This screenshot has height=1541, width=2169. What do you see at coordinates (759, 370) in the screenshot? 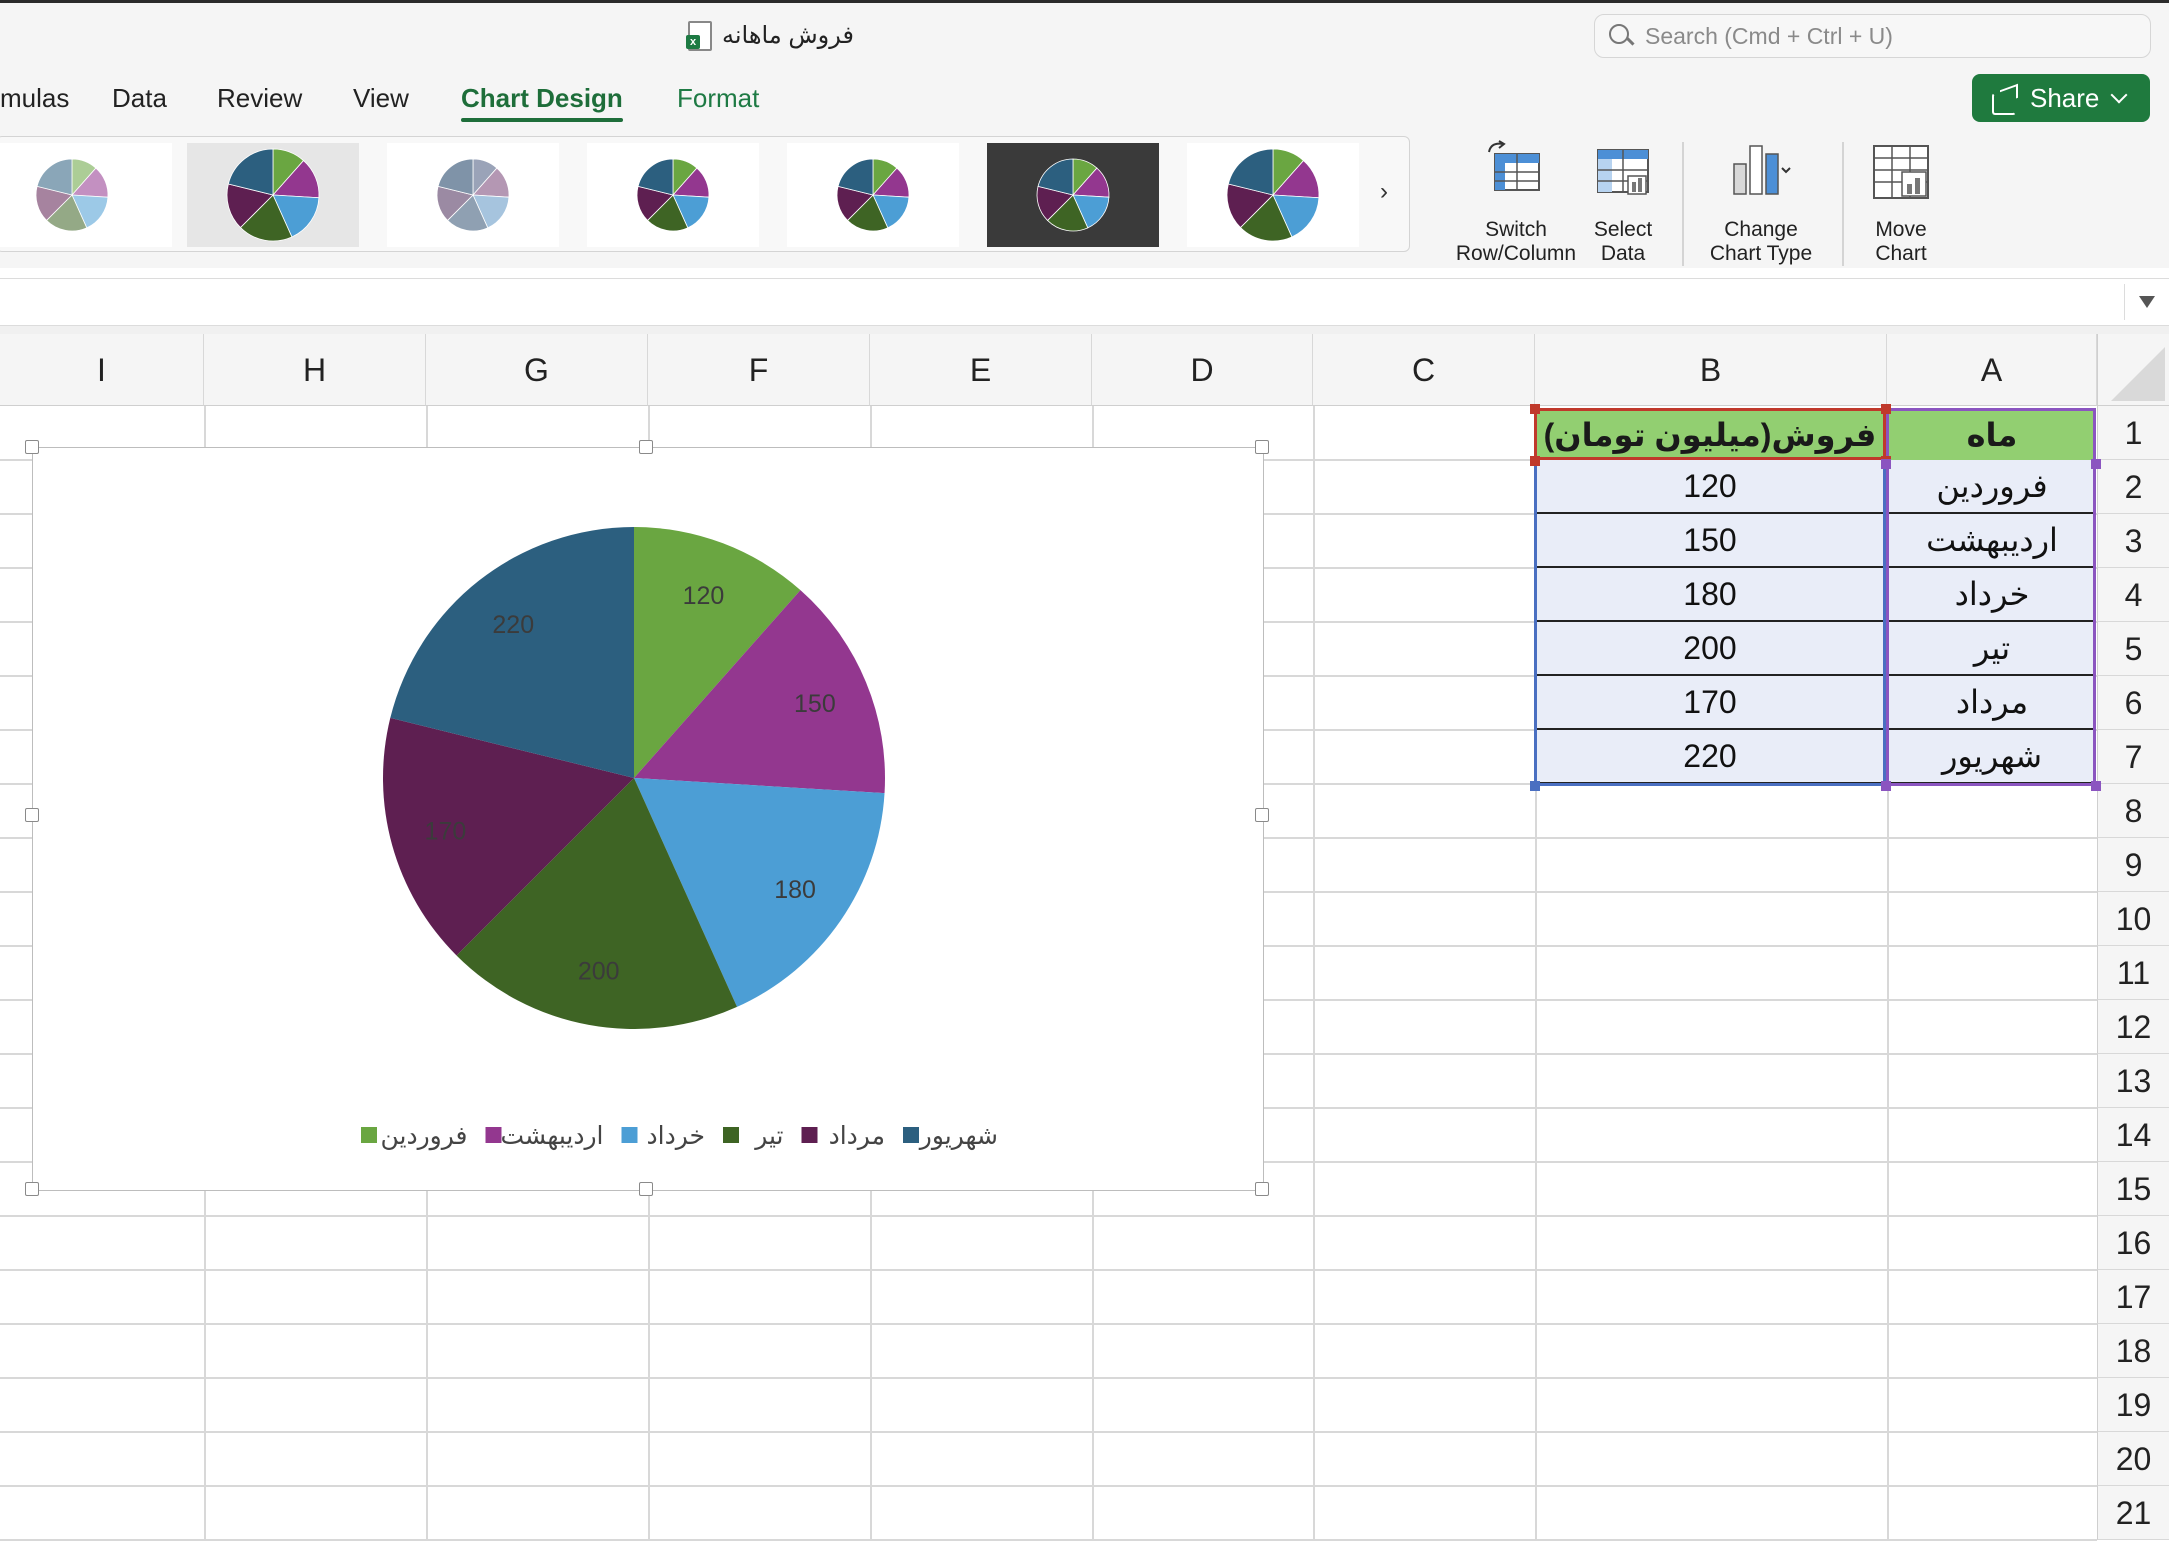
I see `column-header-f: F` at bounding box center [759, 370].